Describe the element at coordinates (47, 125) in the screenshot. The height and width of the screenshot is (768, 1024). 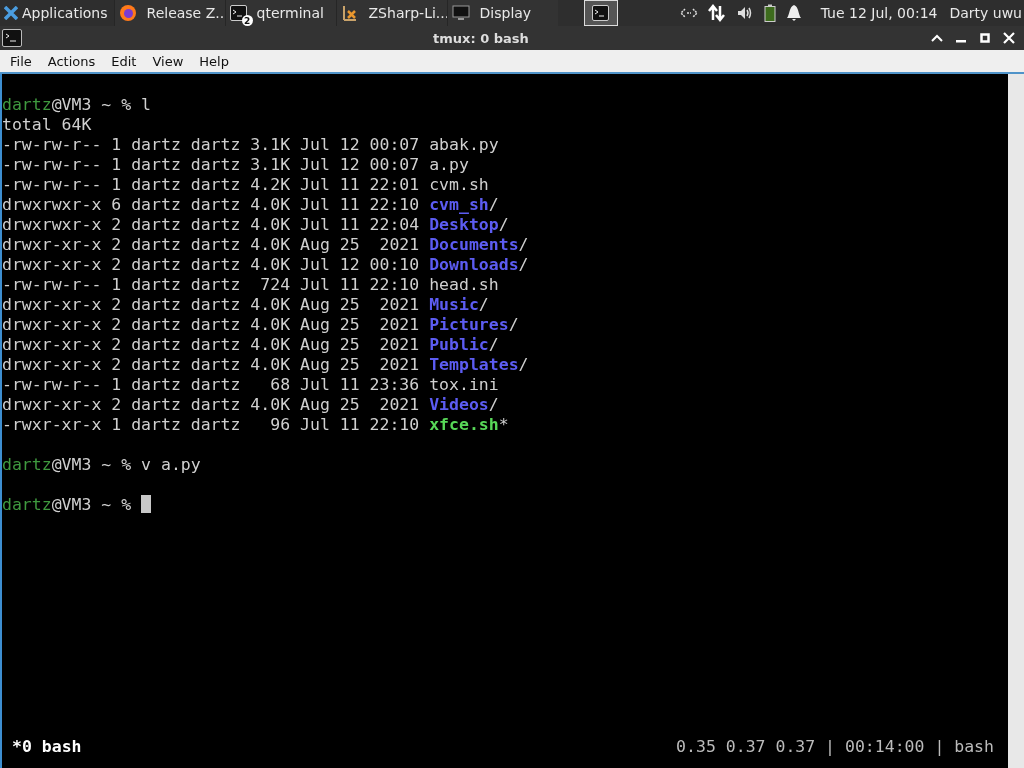
I see `output-line: total 64K` at that location.